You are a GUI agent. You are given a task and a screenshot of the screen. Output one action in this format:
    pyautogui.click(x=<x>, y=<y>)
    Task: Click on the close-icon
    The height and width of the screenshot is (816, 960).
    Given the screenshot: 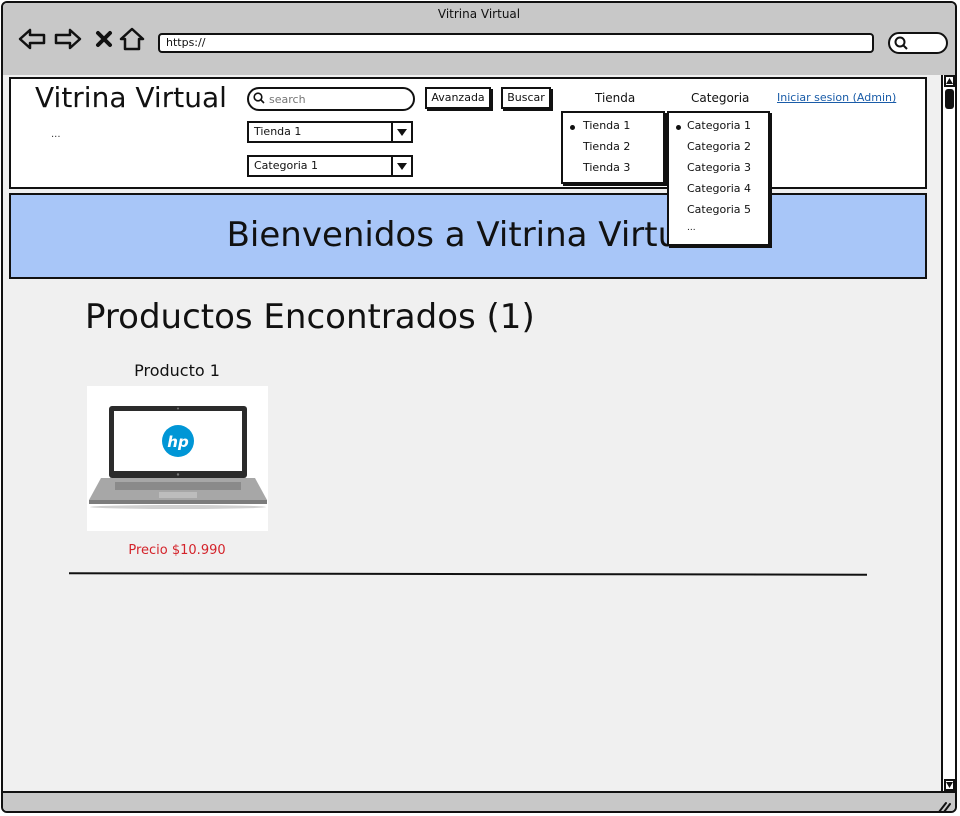 What is the action you would take?
    pyautogui.click(x=104, y=39)
    